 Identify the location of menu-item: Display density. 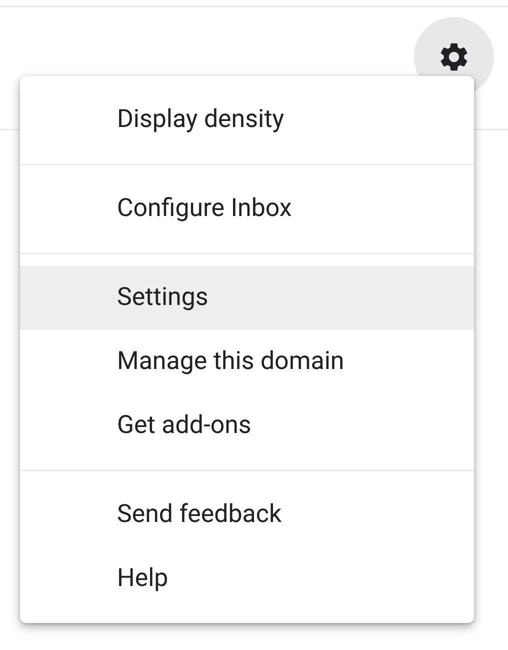
(247, 120).